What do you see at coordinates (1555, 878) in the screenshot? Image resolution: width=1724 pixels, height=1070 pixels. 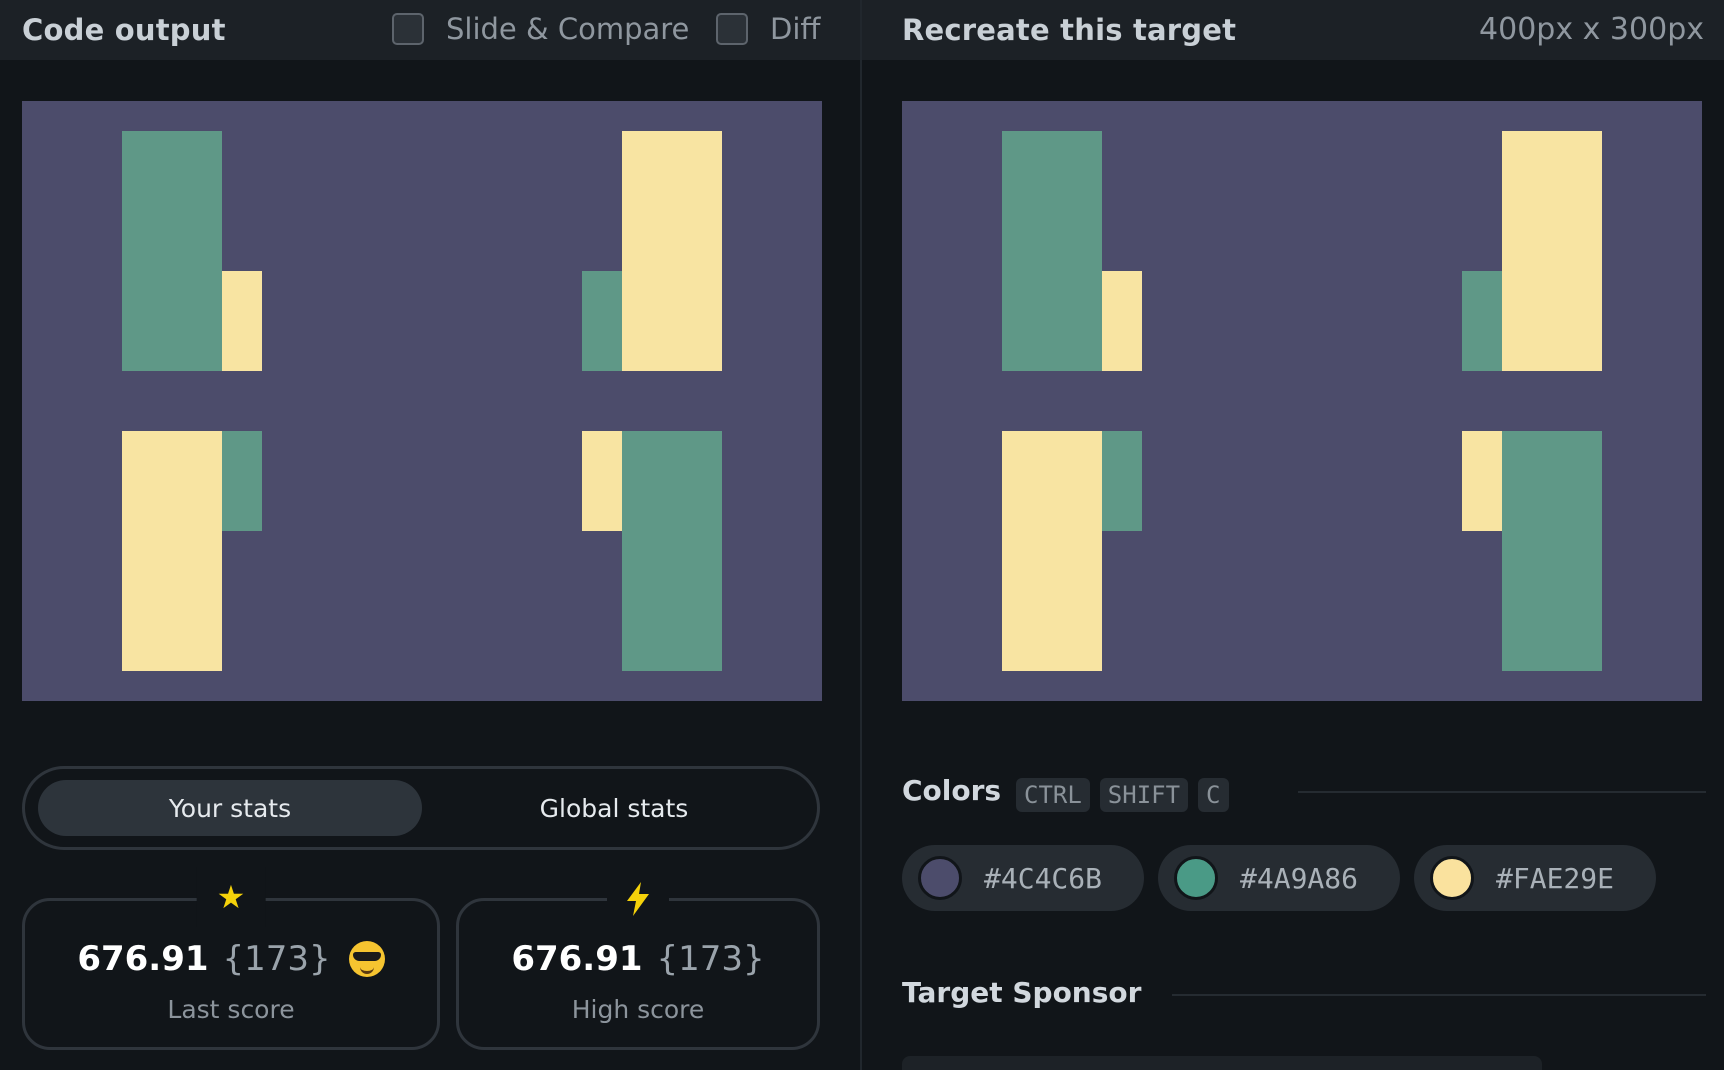 I see `swatch-hex-label: #FAE29E` at bounding box center [1555, 878].